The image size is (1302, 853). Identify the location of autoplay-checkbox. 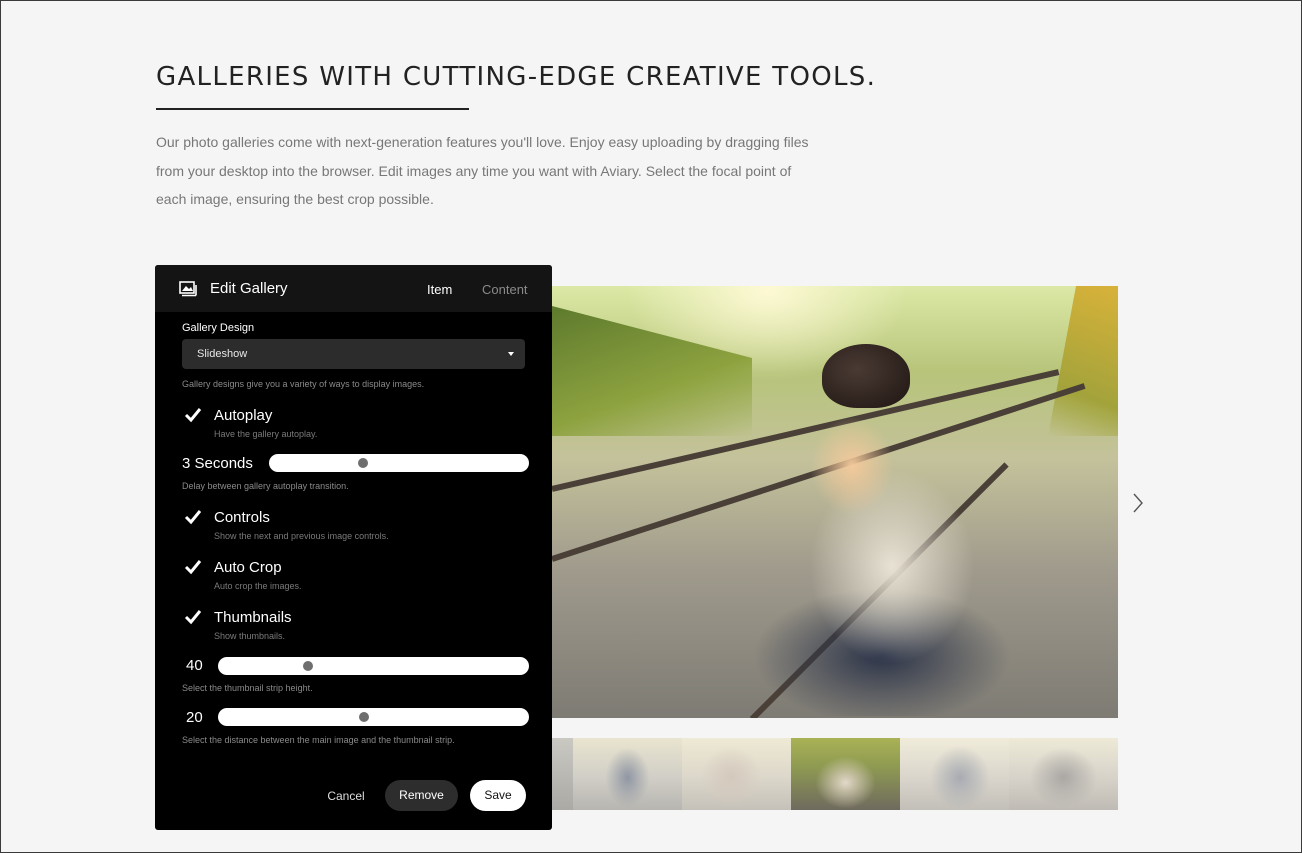
(194, 417).